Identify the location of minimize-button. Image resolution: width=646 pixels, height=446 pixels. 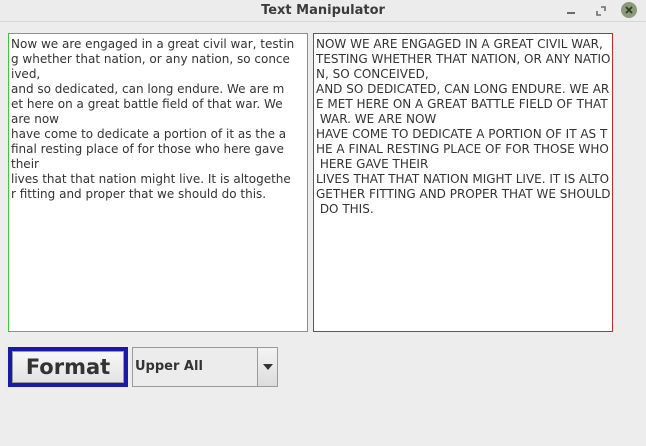
(571, 11).